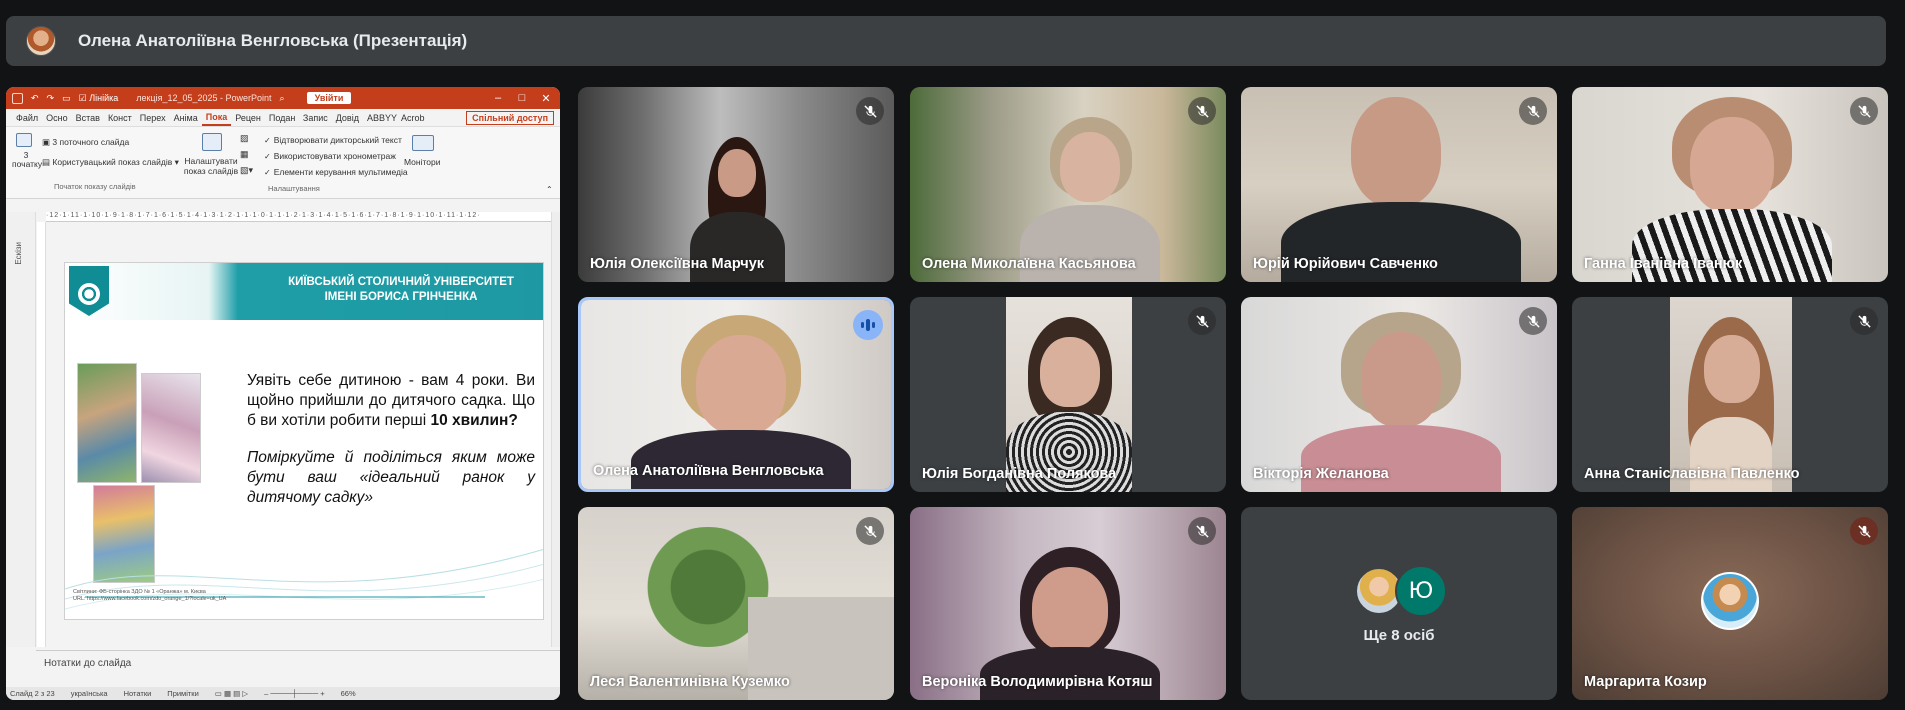 This screenshot has height=710, width=1905. I want to click on tab-file: Файл, so click(27, 118).